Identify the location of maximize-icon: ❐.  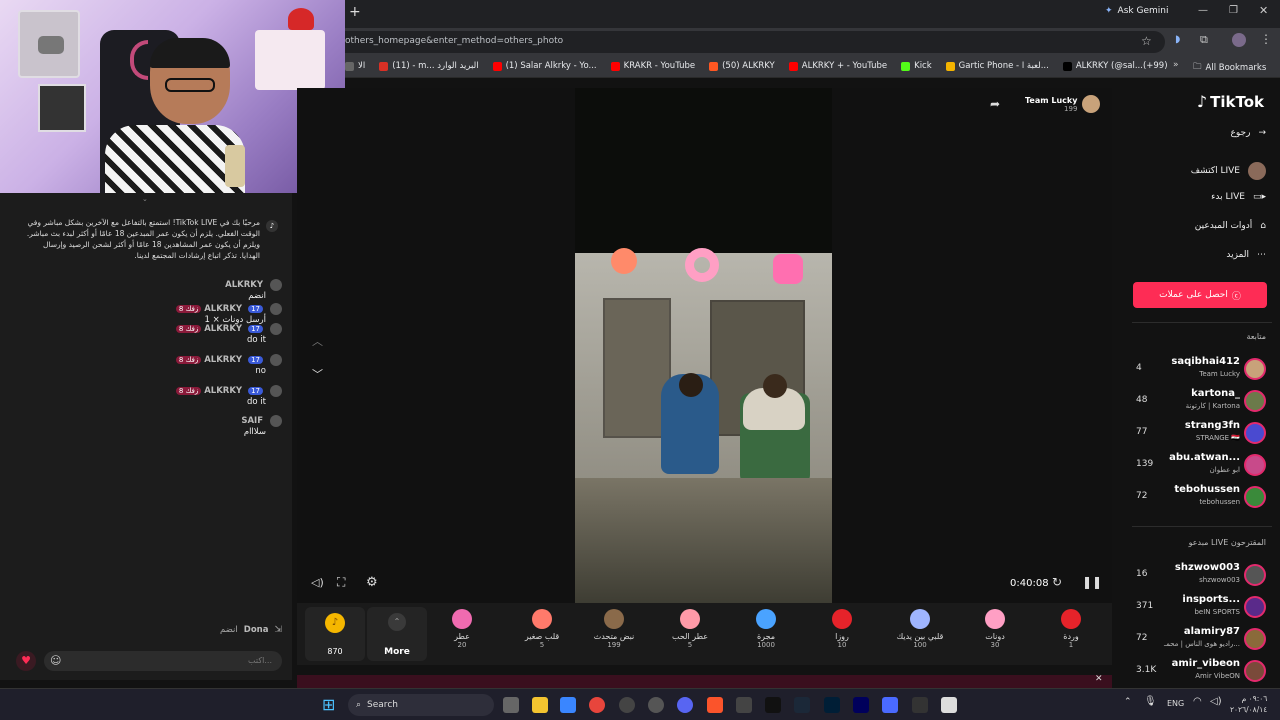
(1233, 10).